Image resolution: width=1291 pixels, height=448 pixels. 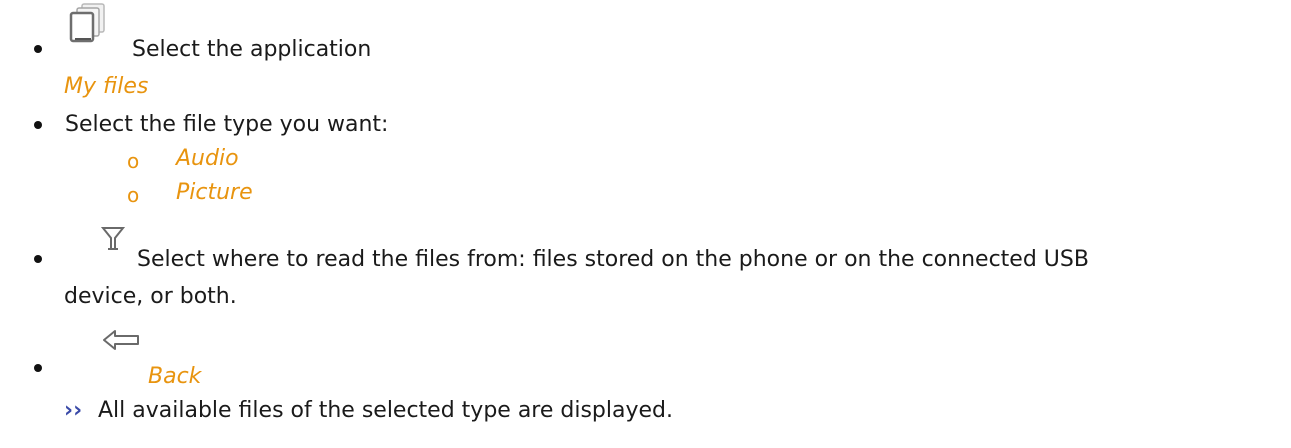 What do you see at coordinates (207, 158) in the screenshot?
I see `option-audio: Audio` at bounding box center [207, 158].